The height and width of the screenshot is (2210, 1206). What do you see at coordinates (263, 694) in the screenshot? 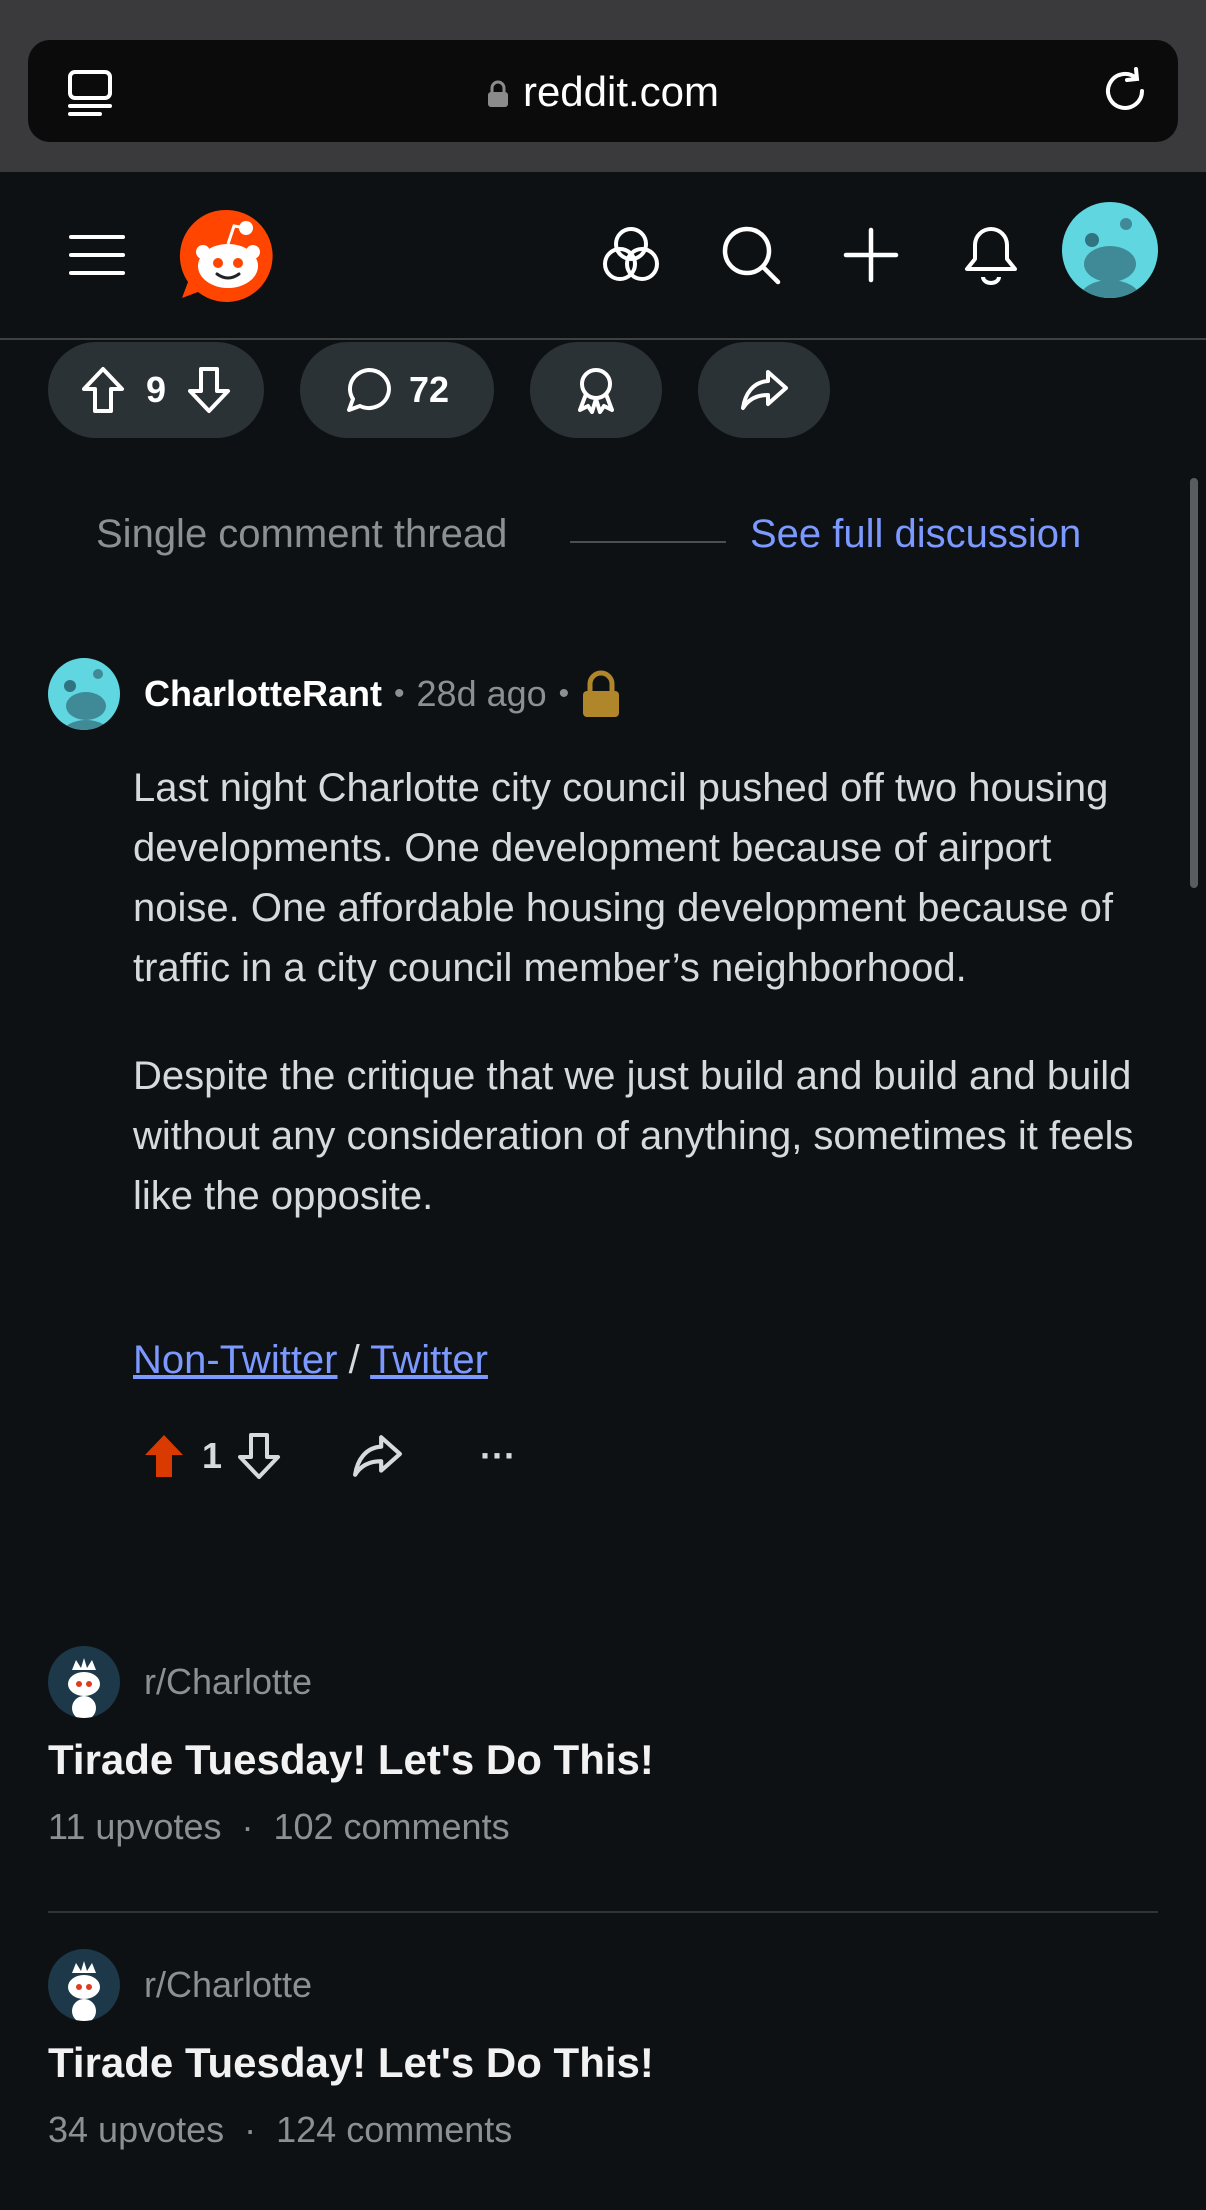
I see `comment-username: CharlotteRant` at bounding box center [263, 694].